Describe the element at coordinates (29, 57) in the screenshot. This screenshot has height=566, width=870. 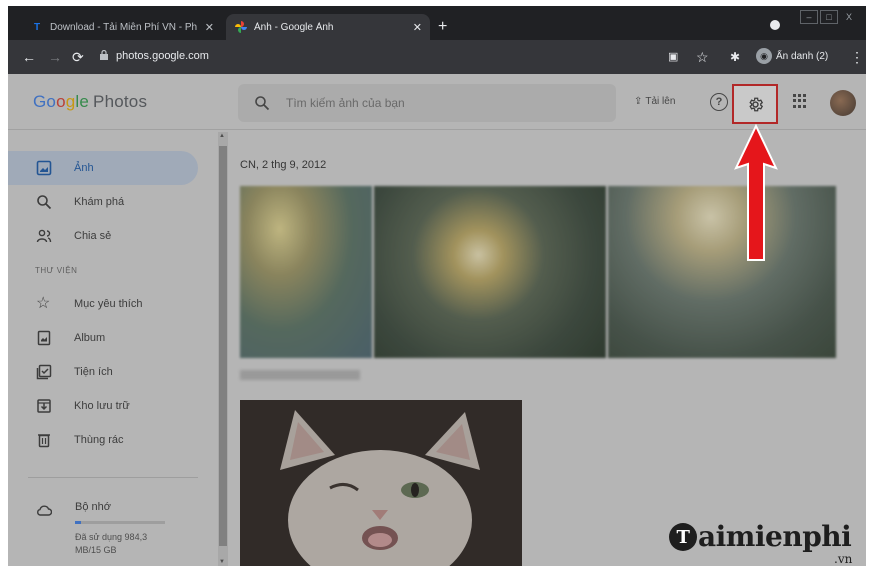
I see `back-arrow-icon: ←` at that location.